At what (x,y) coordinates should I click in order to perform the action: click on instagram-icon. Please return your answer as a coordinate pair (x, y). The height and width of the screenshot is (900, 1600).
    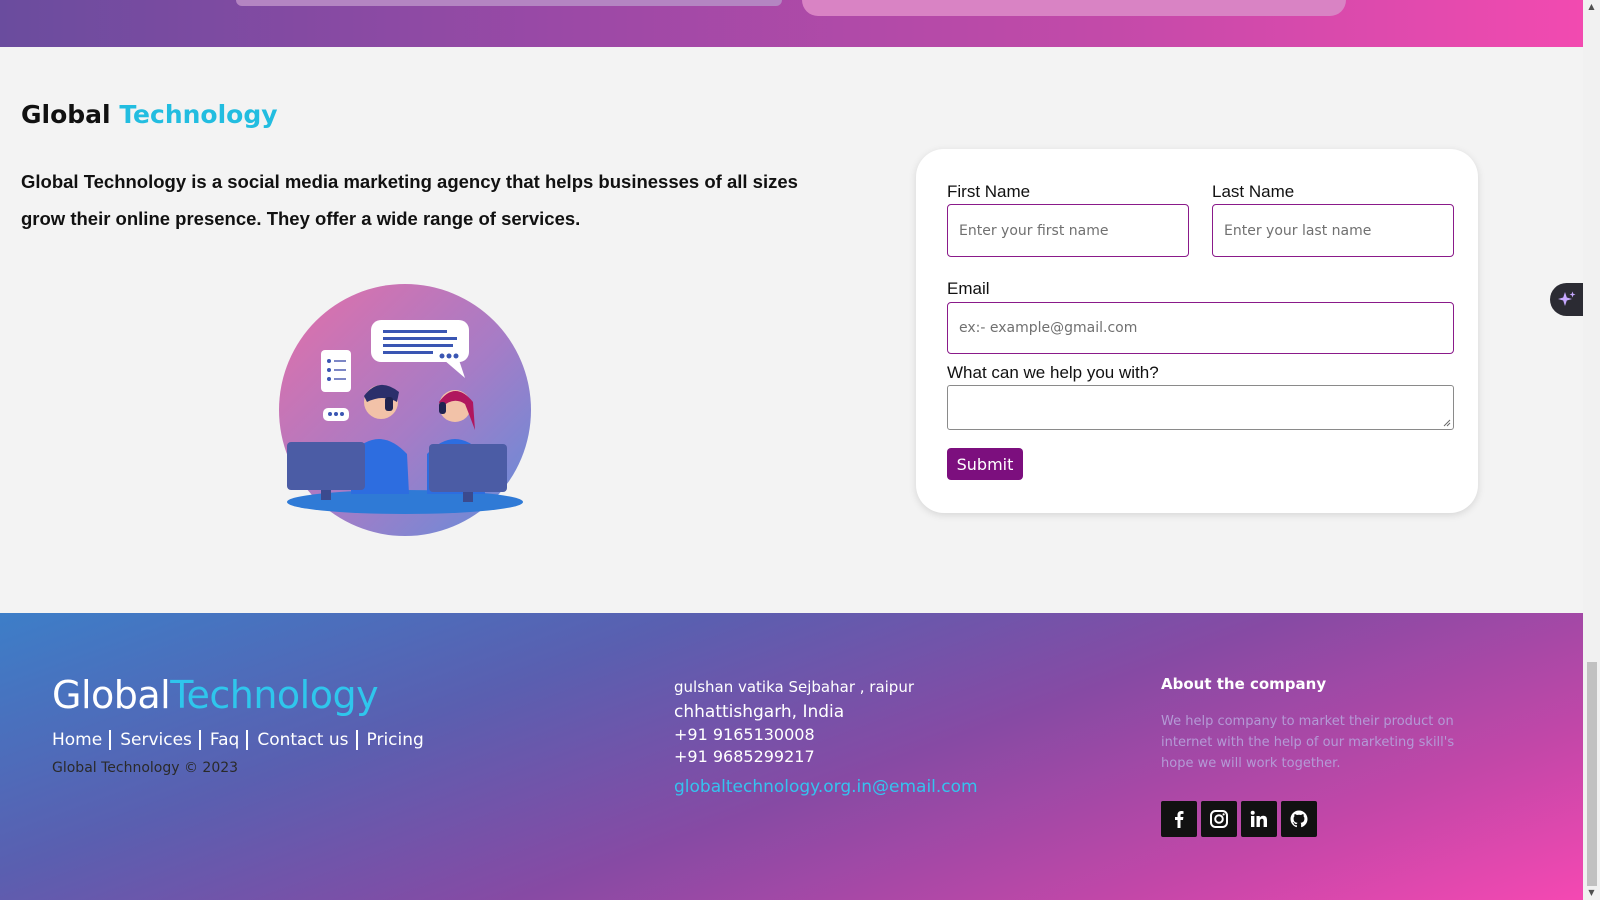
    Looking at the image, I should click on (1219, 819).